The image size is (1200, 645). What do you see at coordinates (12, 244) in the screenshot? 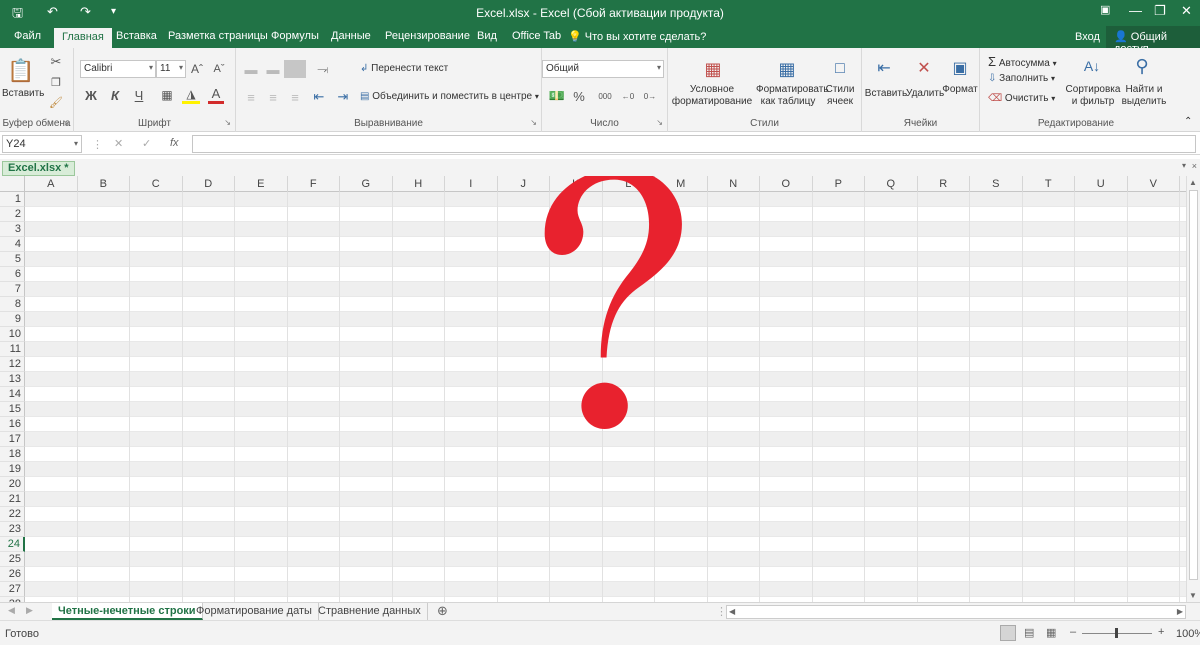
I see `row-header: 4` at bounding box center [12, 244].